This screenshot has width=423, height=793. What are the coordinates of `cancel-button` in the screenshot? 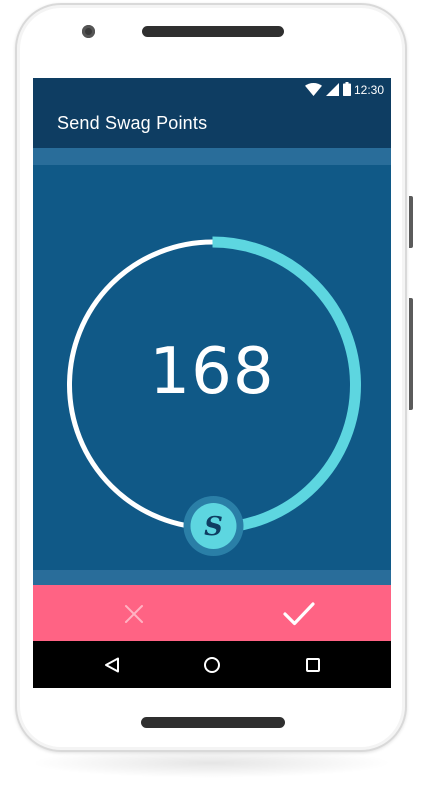 It's located at (134, 614).